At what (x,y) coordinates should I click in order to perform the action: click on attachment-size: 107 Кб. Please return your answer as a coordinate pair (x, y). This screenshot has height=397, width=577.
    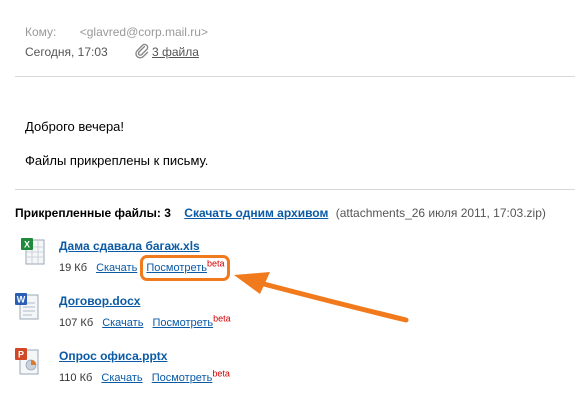
    Looking at the image, I should click on (76, 323).